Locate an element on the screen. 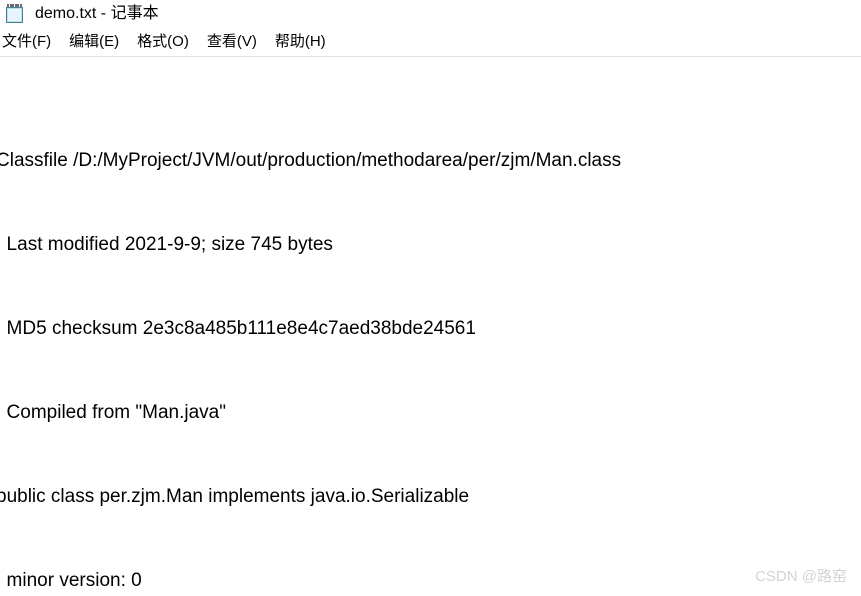 The width and height of the screenshot is (861, 596). notepad-icon-page is located at coordinates (14, 14).